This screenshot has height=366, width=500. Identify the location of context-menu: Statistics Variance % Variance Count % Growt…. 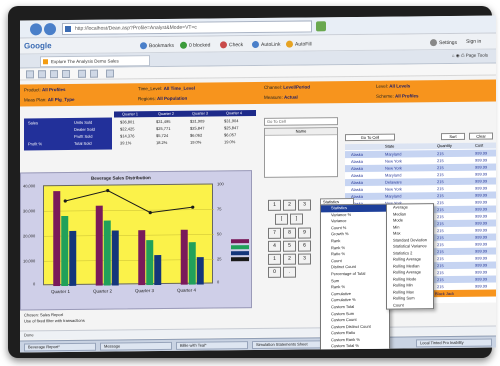
(355, 278).